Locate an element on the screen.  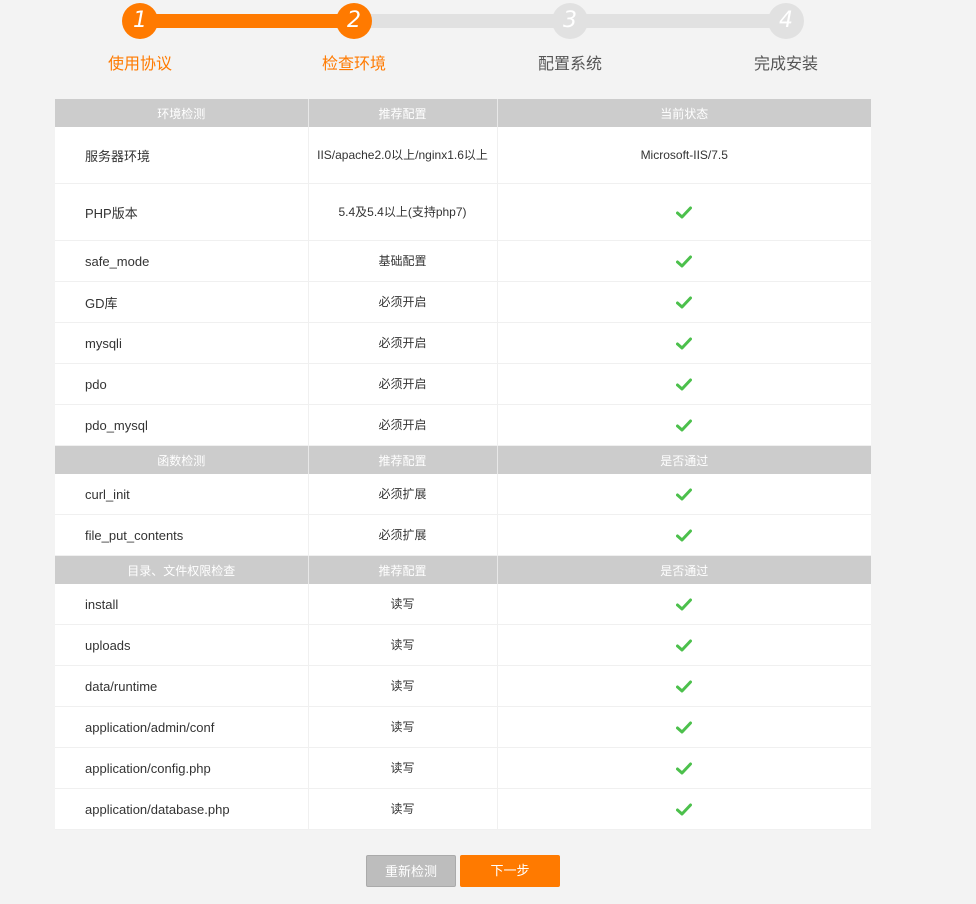
step-2-label: 检查环境 is located at coordinates (353, 64).